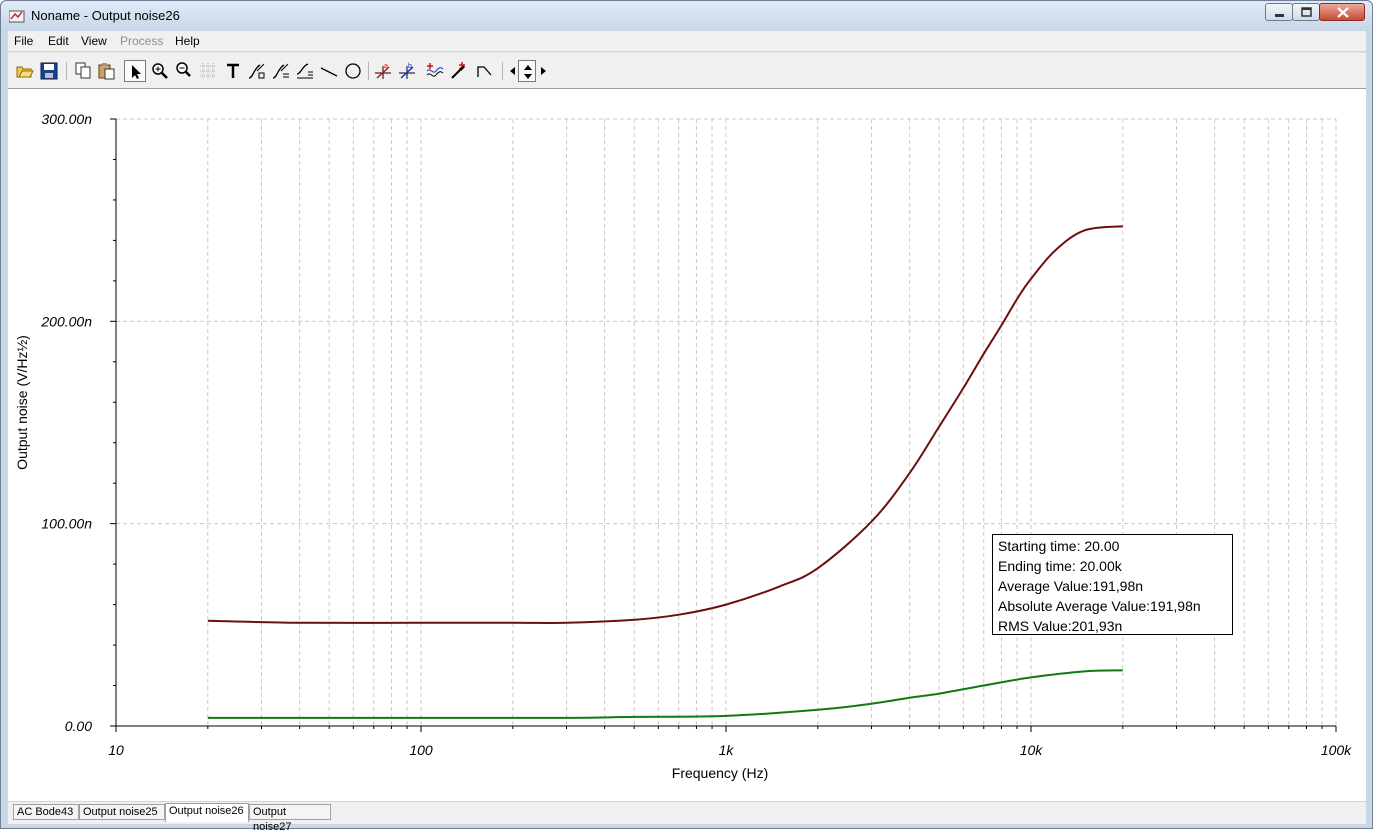  I want to click on save-icon, so click(49, 71).